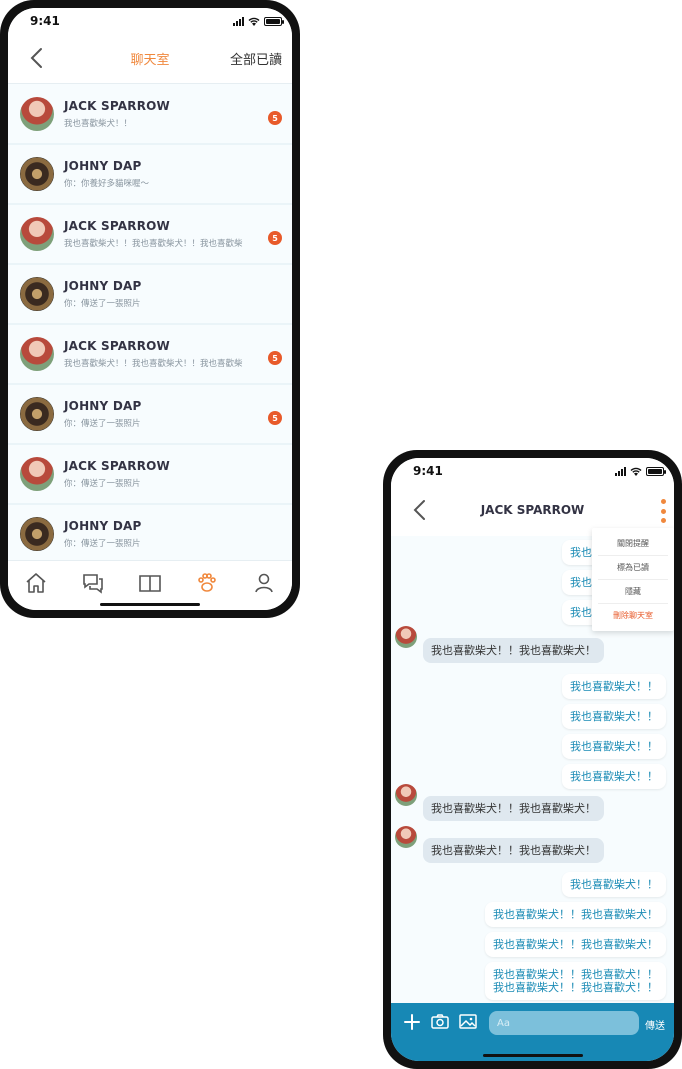 The image size is (682, 1069). I want to click on conversation-title: JACK SPARROW, so click(532, 510).